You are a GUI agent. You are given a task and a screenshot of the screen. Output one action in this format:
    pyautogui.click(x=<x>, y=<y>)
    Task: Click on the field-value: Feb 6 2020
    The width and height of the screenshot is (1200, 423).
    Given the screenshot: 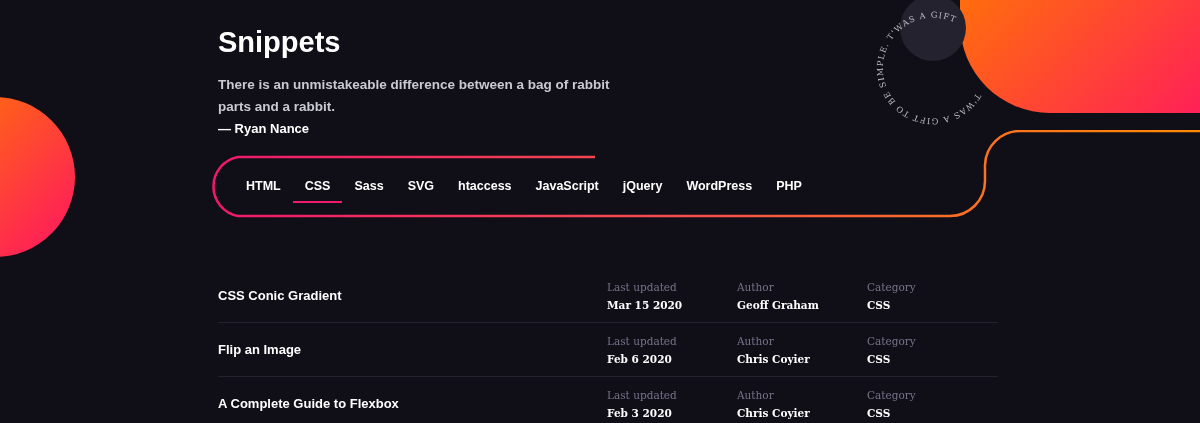 What is the action you would take?
    pyautogui.click(x=640, y=358)
    